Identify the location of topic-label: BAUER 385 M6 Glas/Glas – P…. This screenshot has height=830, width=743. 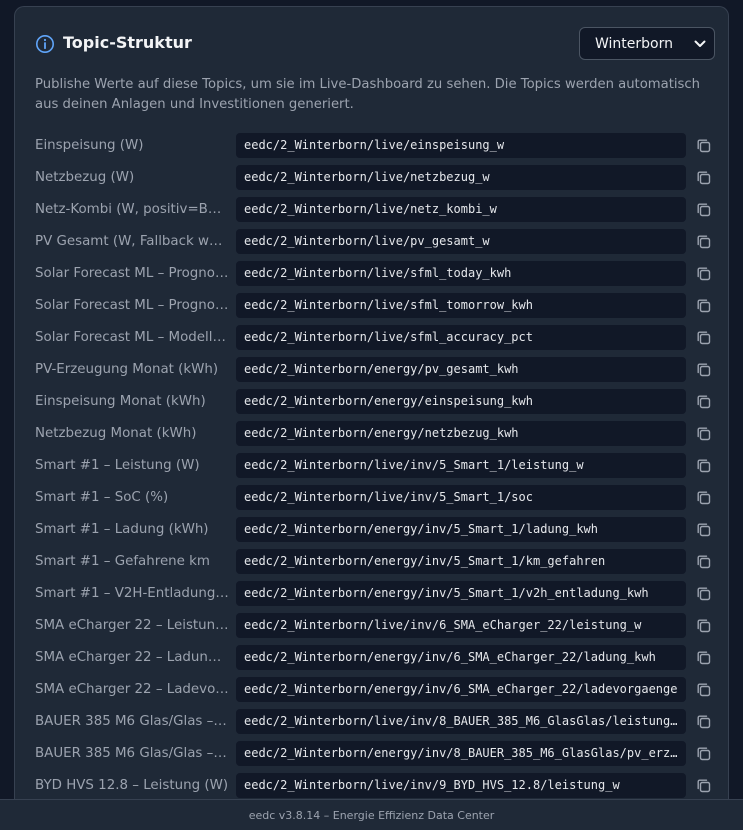
(132, 753).